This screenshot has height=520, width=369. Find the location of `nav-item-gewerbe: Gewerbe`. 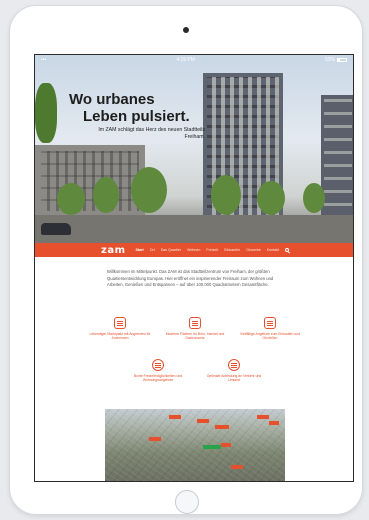

nav-item-gewerbe: Gewerbe is located at coordinates (253, 250).